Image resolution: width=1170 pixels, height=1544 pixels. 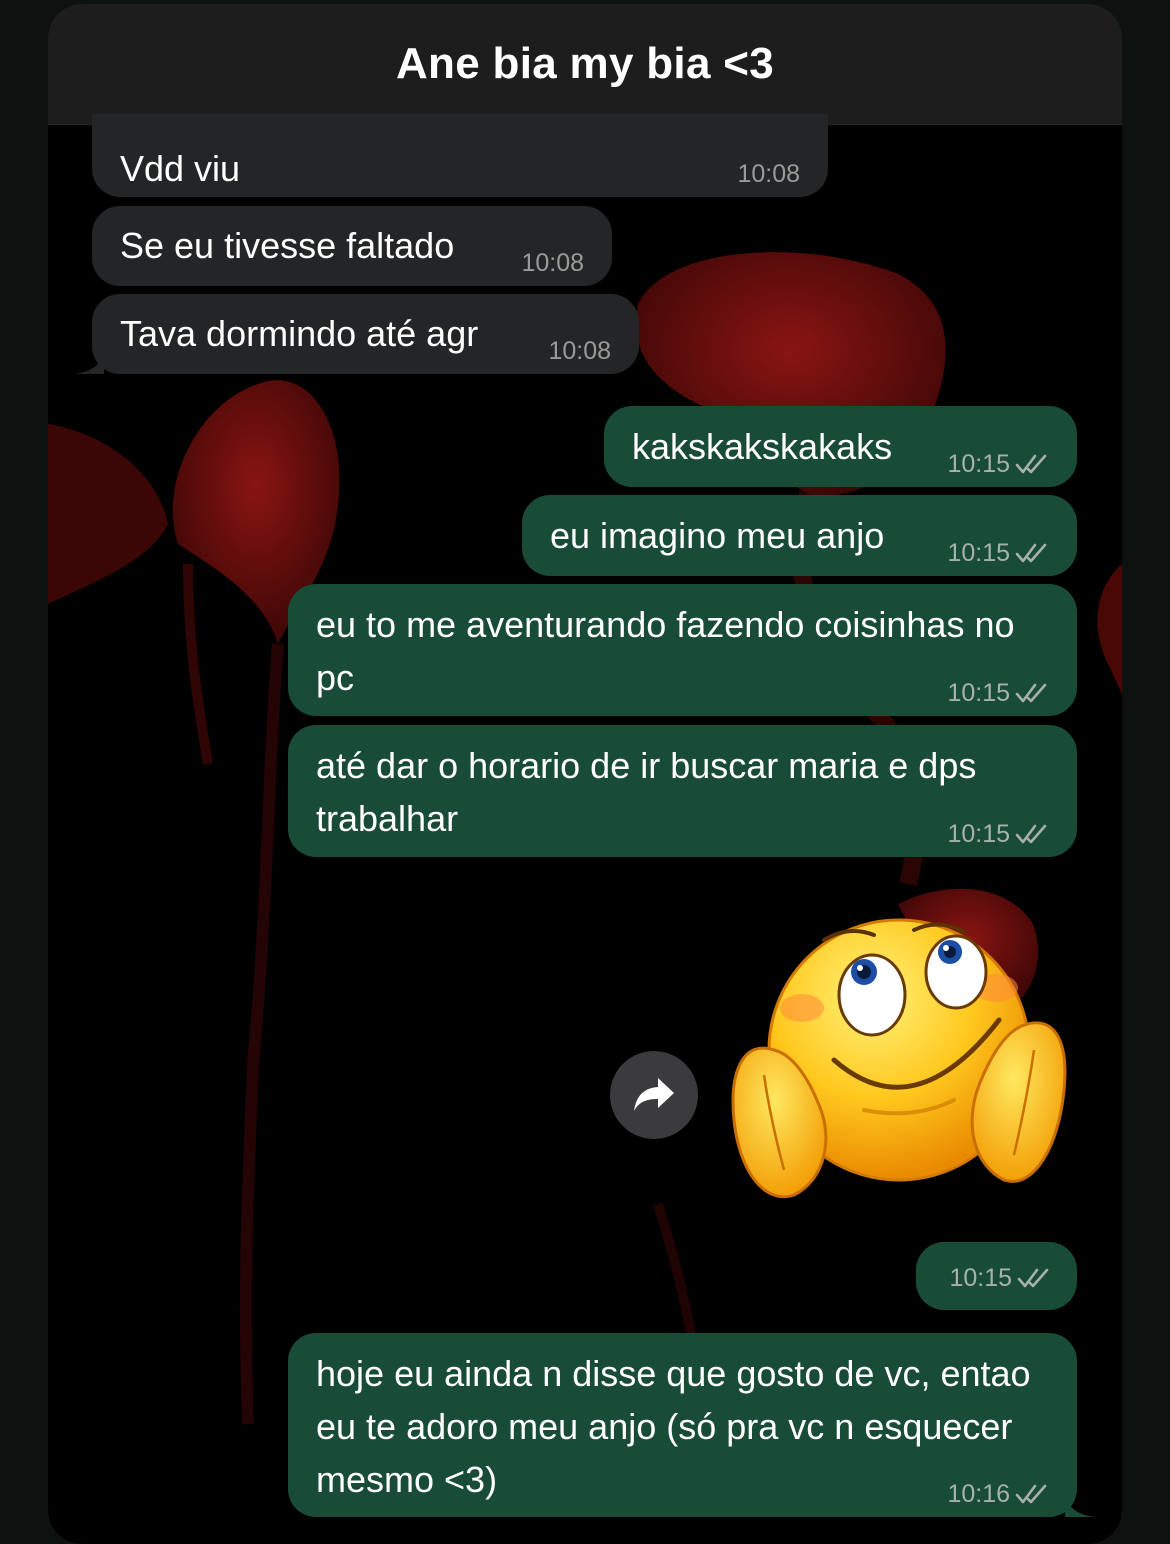 What do you see at coordinates (899, 1060) in the screenshot?
I see `sticker-smiley` at bounding box center [899, 1060].